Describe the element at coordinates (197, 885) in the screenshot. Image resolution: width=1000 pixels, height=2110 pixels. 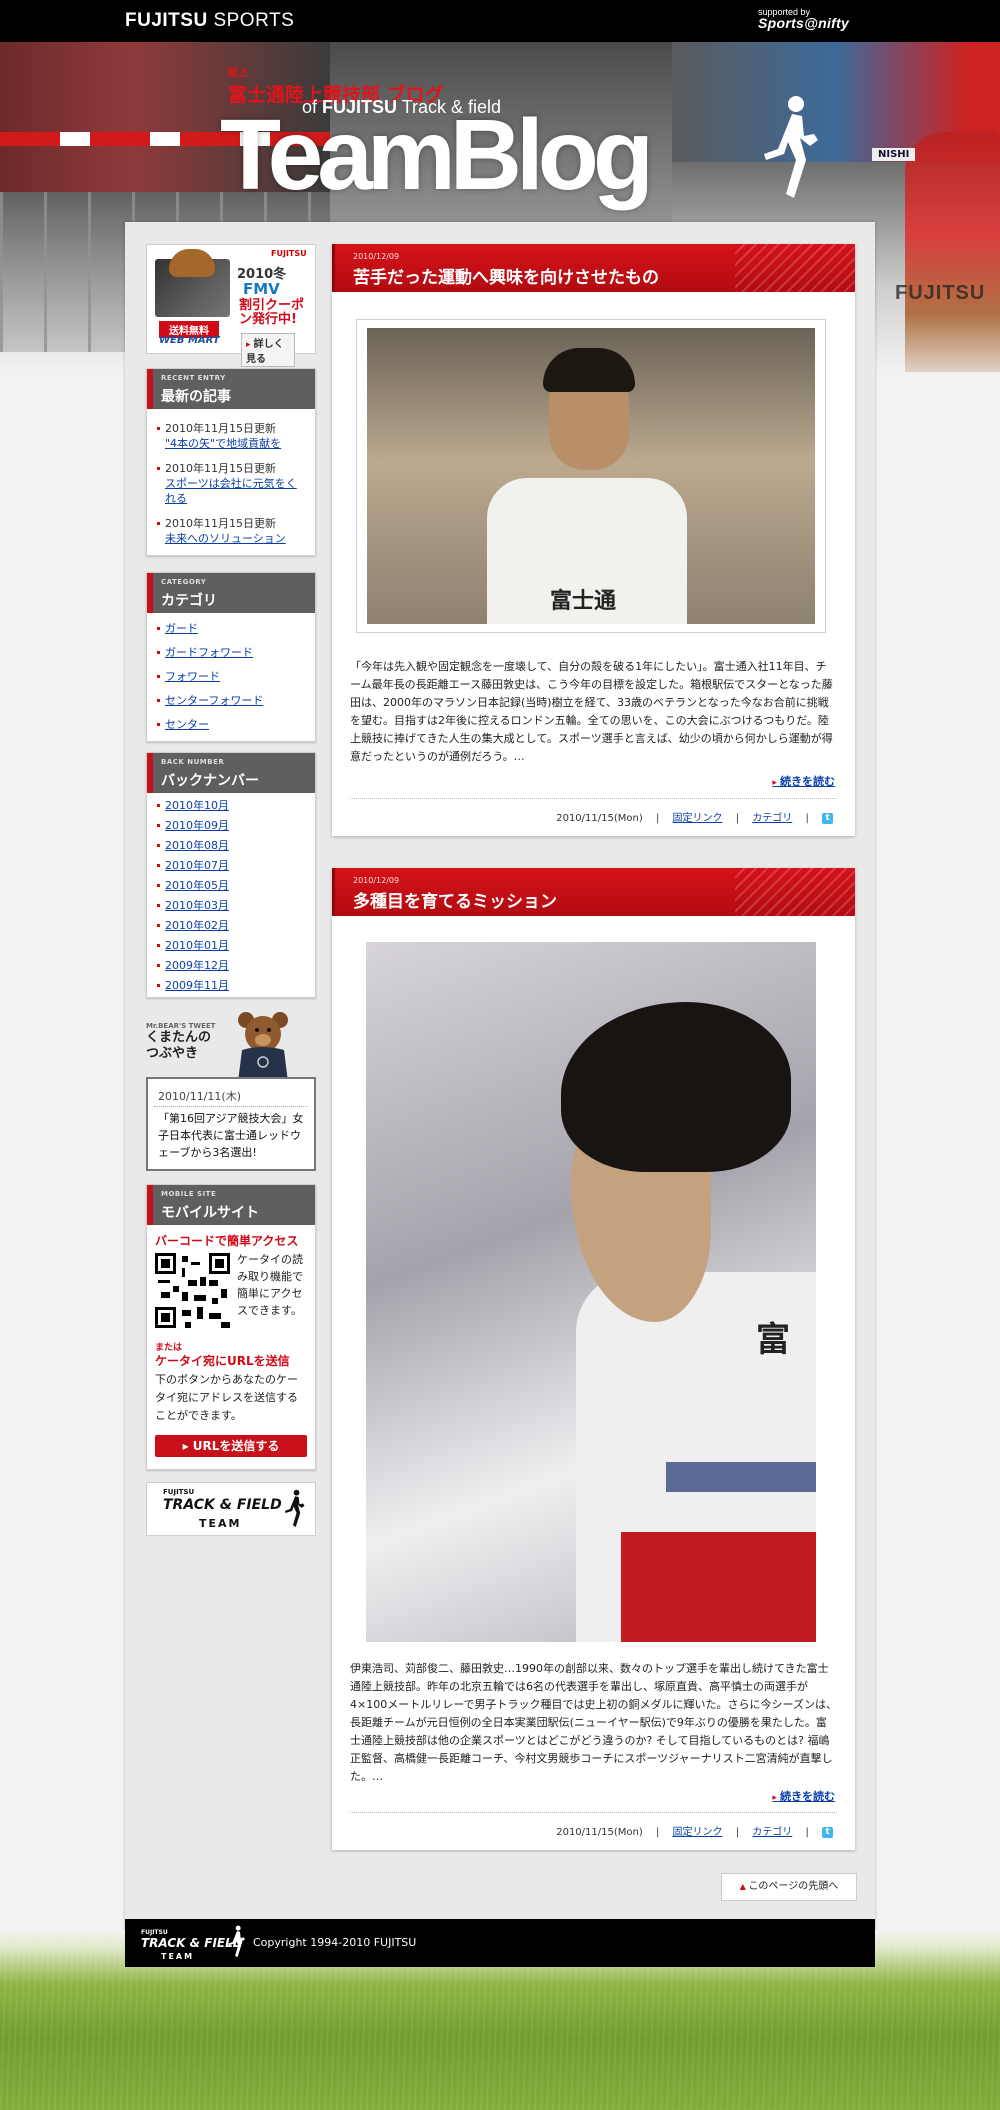
I see `archive-link: 2010年05月` at that location.